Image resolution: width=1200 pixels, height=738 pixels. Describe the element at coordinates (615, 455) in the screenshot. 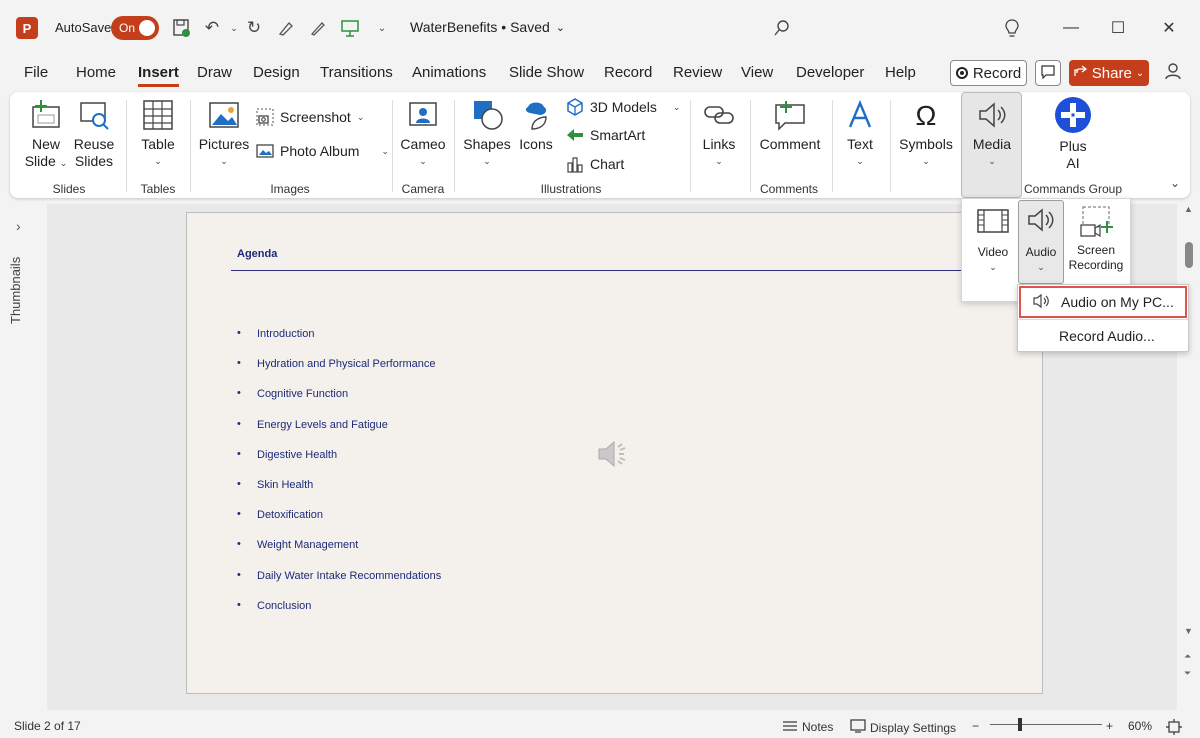

I see `audio-speaker-icon` at that location.